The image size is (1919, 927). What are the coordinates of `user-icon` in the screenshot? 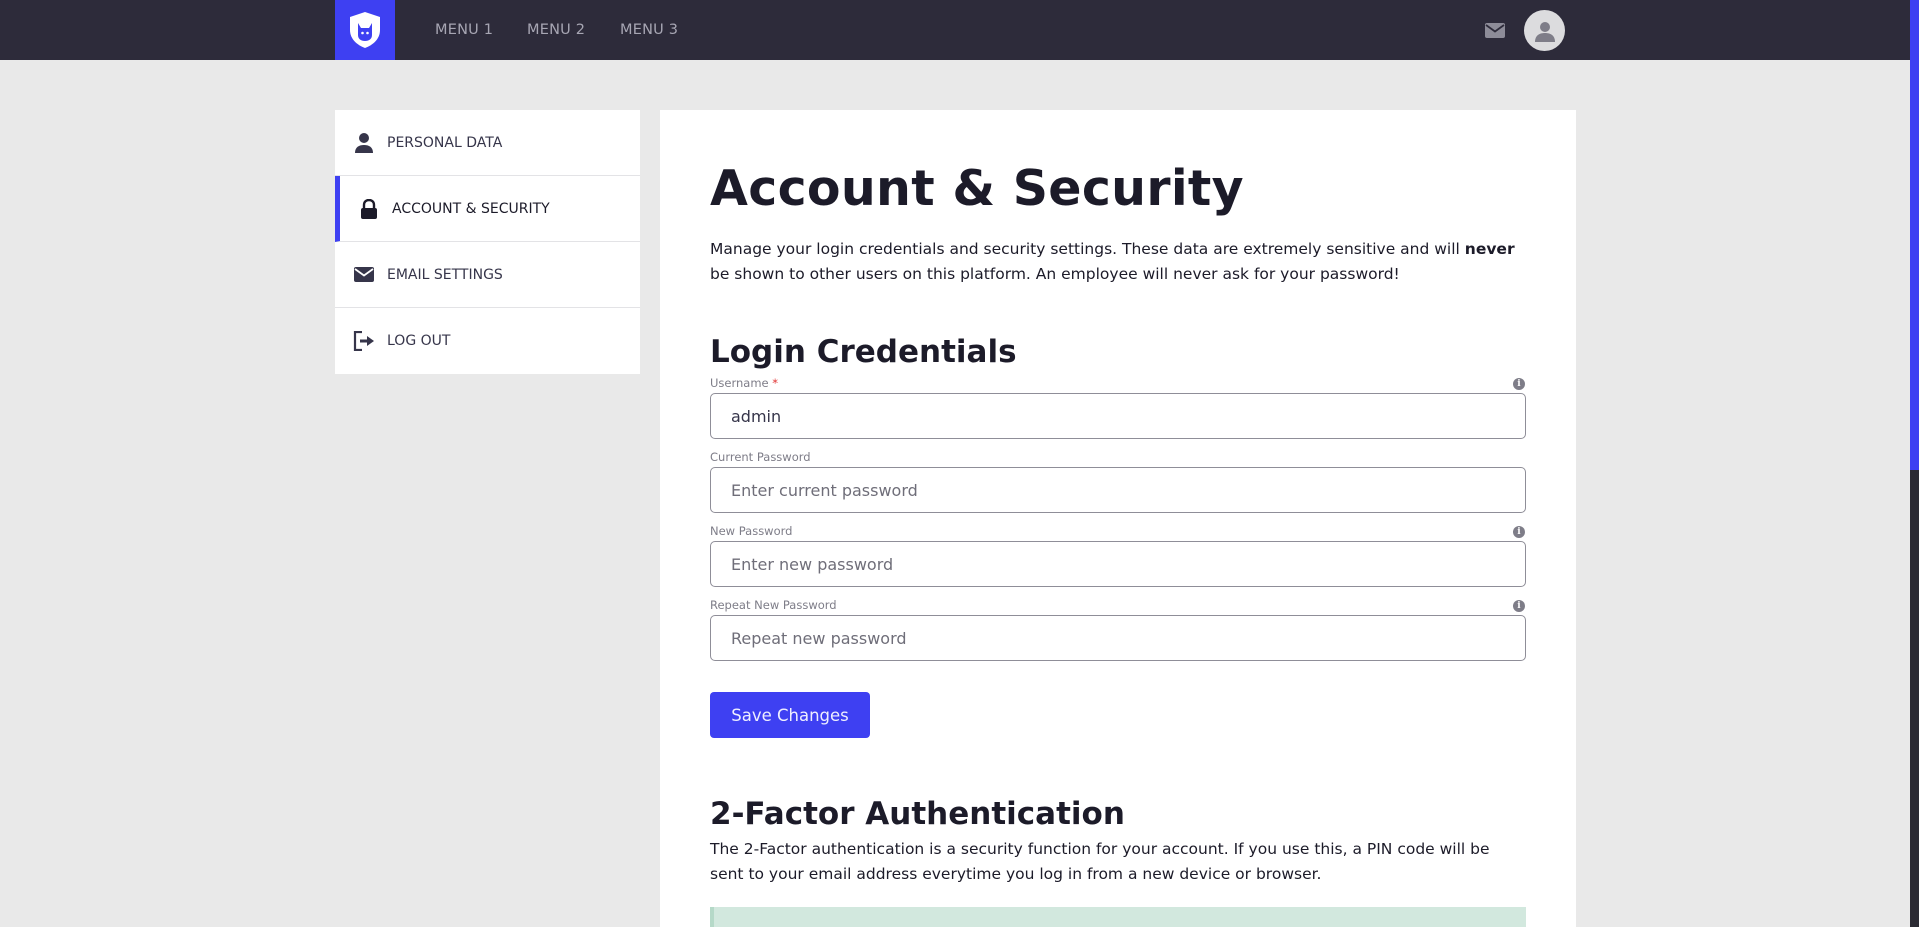 It's located at (364, 143).